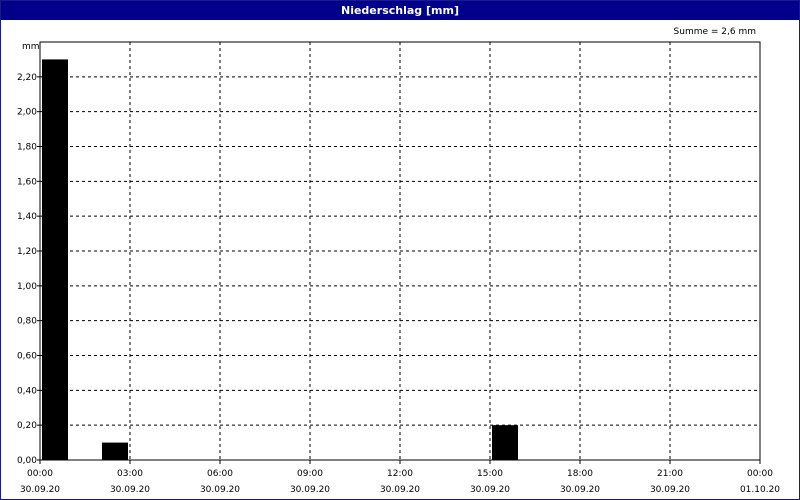  Describe the element at coordinates (27, 252) in the screenshot. I see `y-tick-label: 1,20` at that location.